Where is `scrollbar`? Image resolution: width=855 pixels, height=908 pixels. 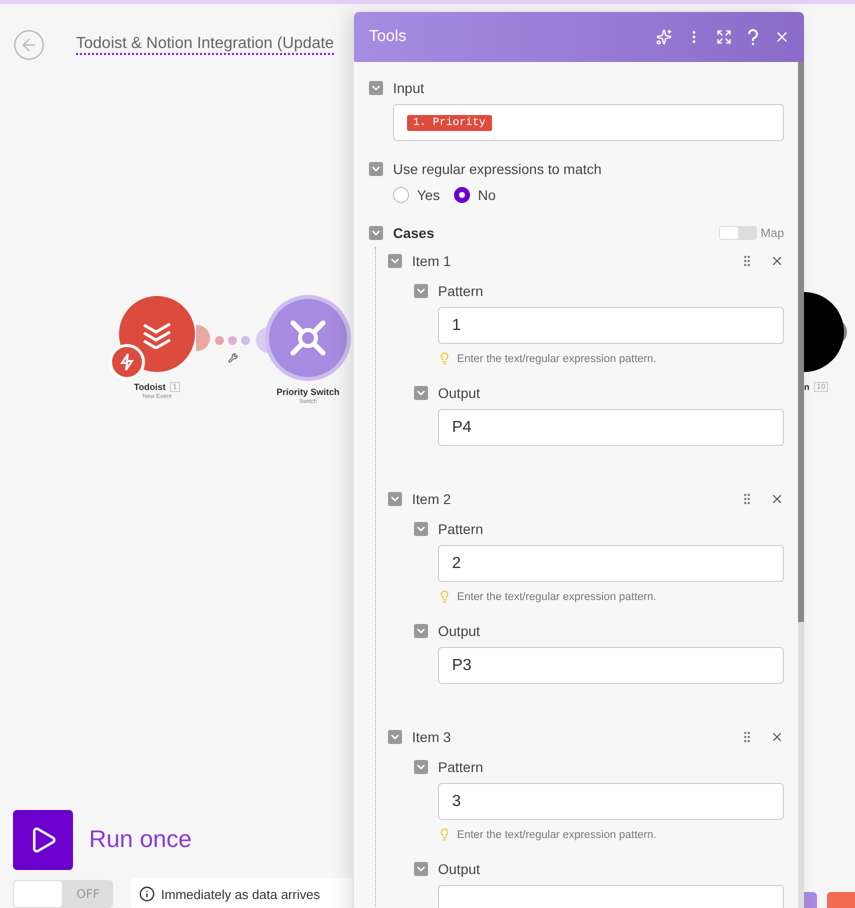 scrollbar is located at coordinates (801, 485).